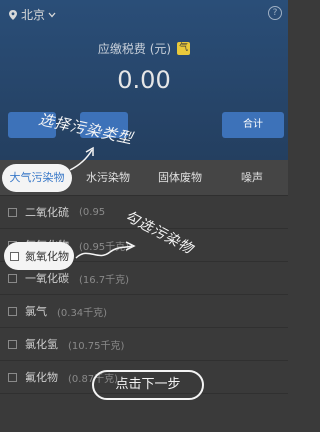 Image resolution: width=320 pixels, height=432 pixels. Describe the element at coordinates (184, 48) in the screenshot. I see `tax-type-badge: 气` at that location.